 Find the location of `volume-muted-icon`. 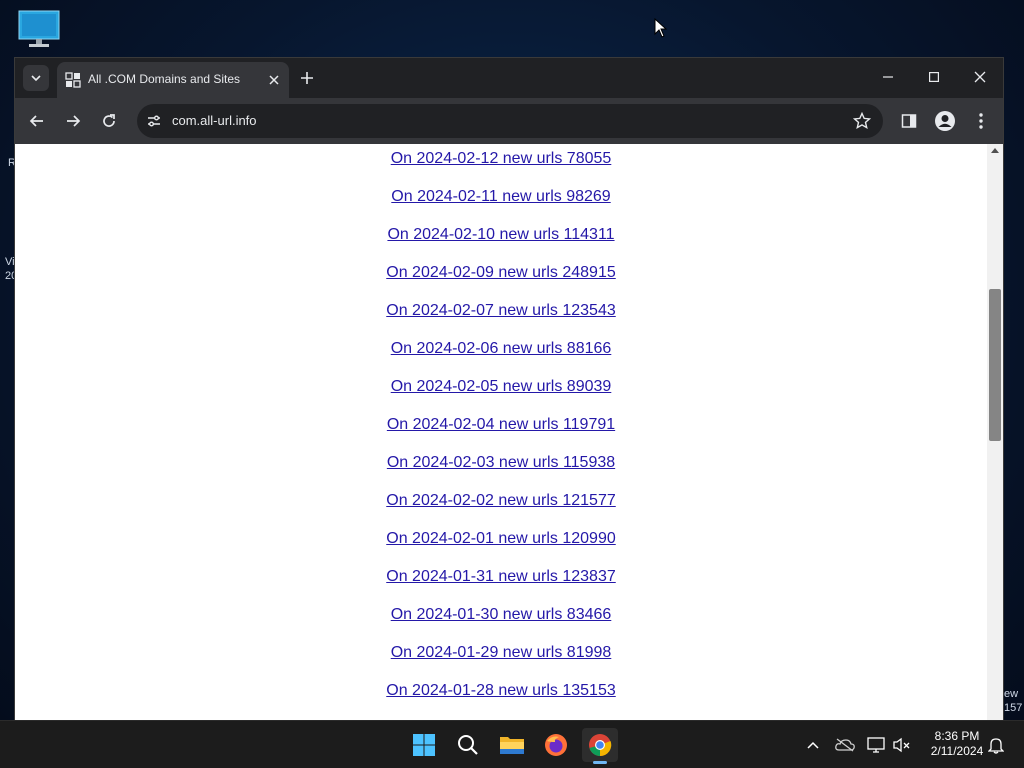

volume-muted-icon is located at coordinates (902, 745).